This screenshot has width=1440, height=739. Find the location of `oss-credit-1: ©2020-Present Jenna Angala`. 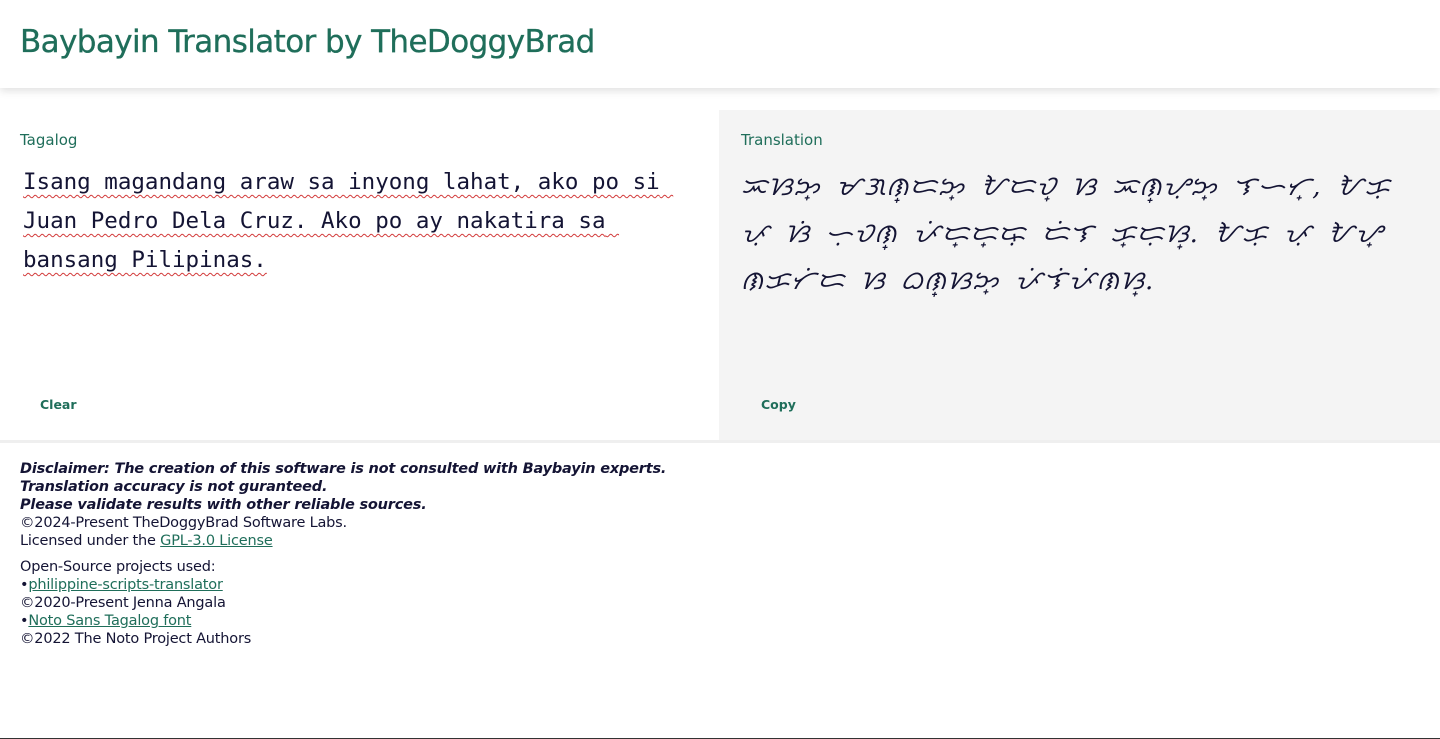

oss-credit-1: ©2020-Present Jenna Angala is located at coordinates (123, 603).